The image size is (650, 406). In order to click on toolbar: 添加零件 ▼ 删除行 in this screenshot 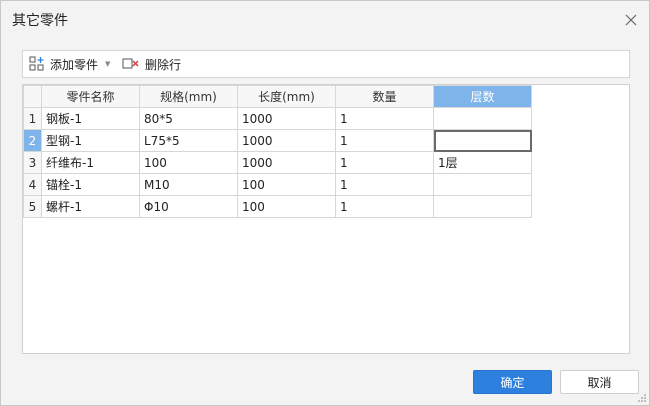, I will do `click(326, 64)`.